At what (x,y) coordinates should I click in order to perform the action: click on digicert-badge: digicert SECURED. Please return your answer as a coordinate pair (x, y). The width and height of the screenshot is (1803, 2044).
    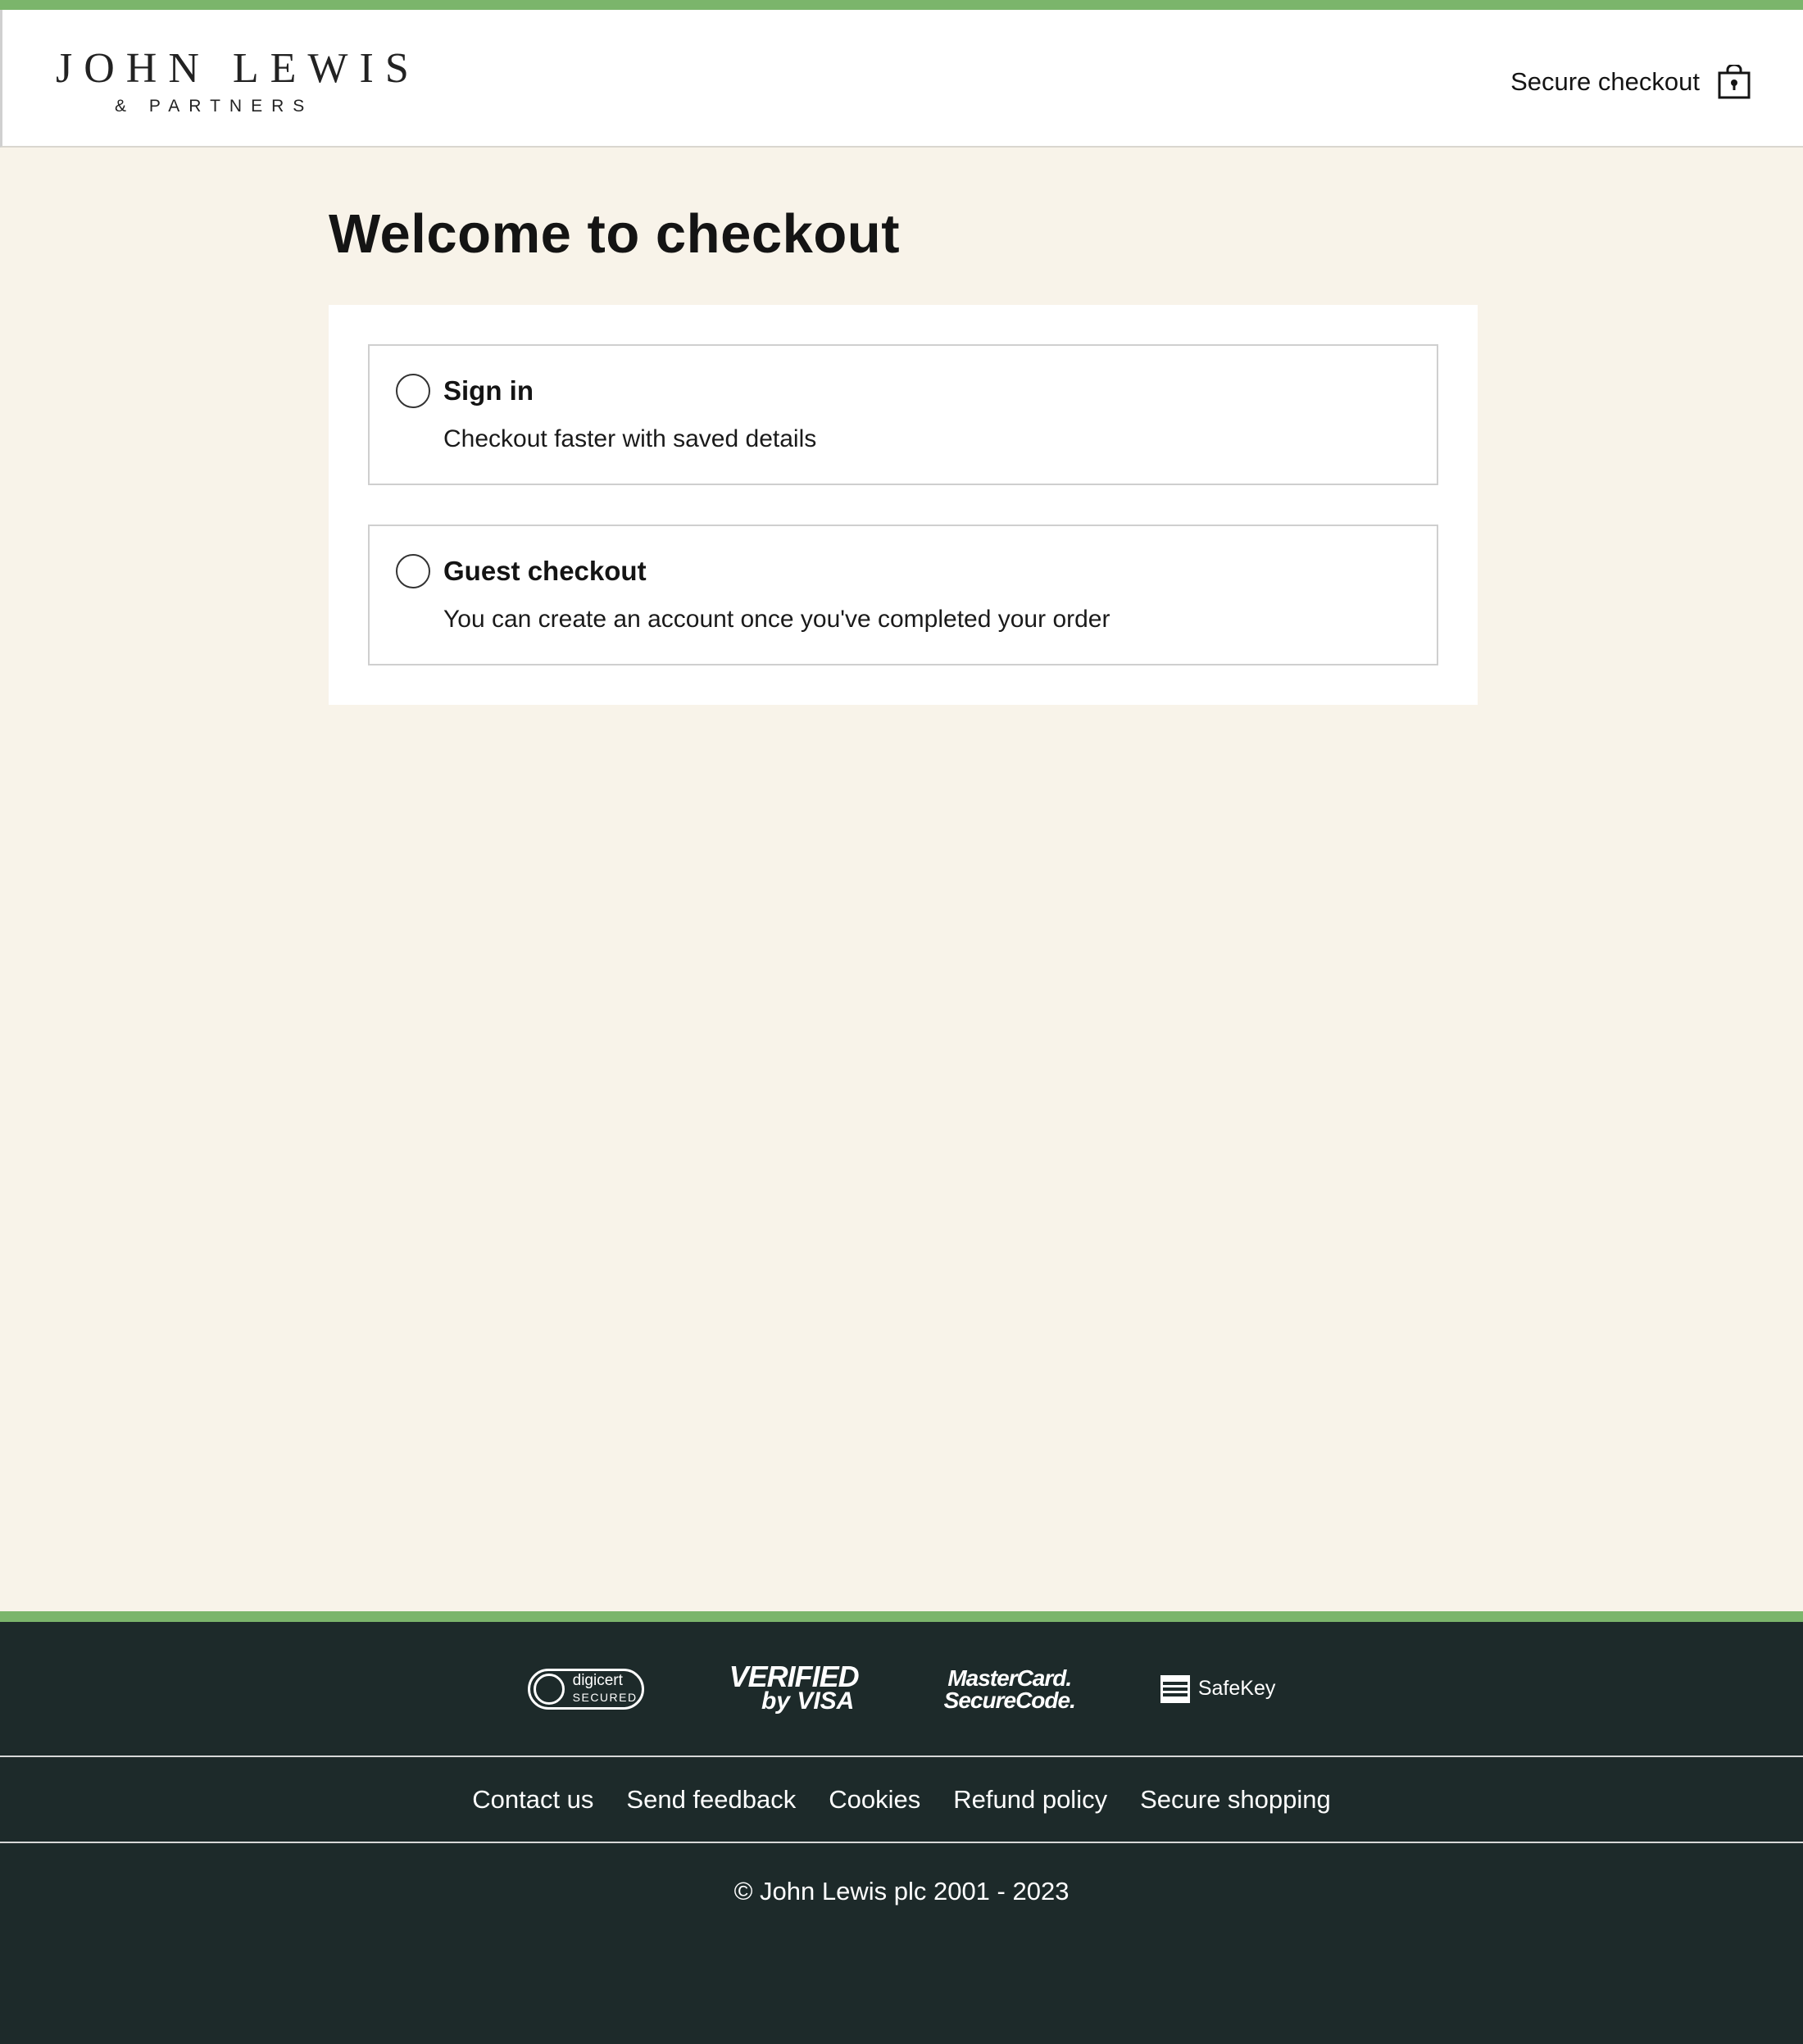
    Looking at the image, I should click on (585, 1689).